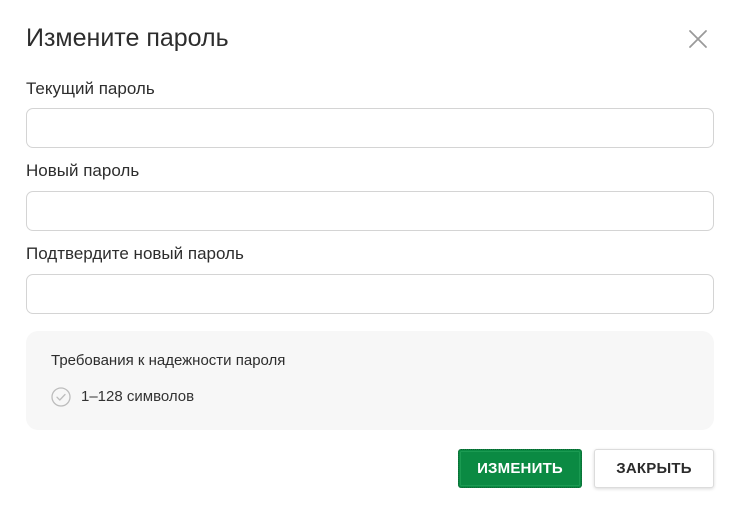 Image resolution: width=741 pixels, height=509 pixels. I want to click on requirement-item: 1–128 символов, so click(122, 397).